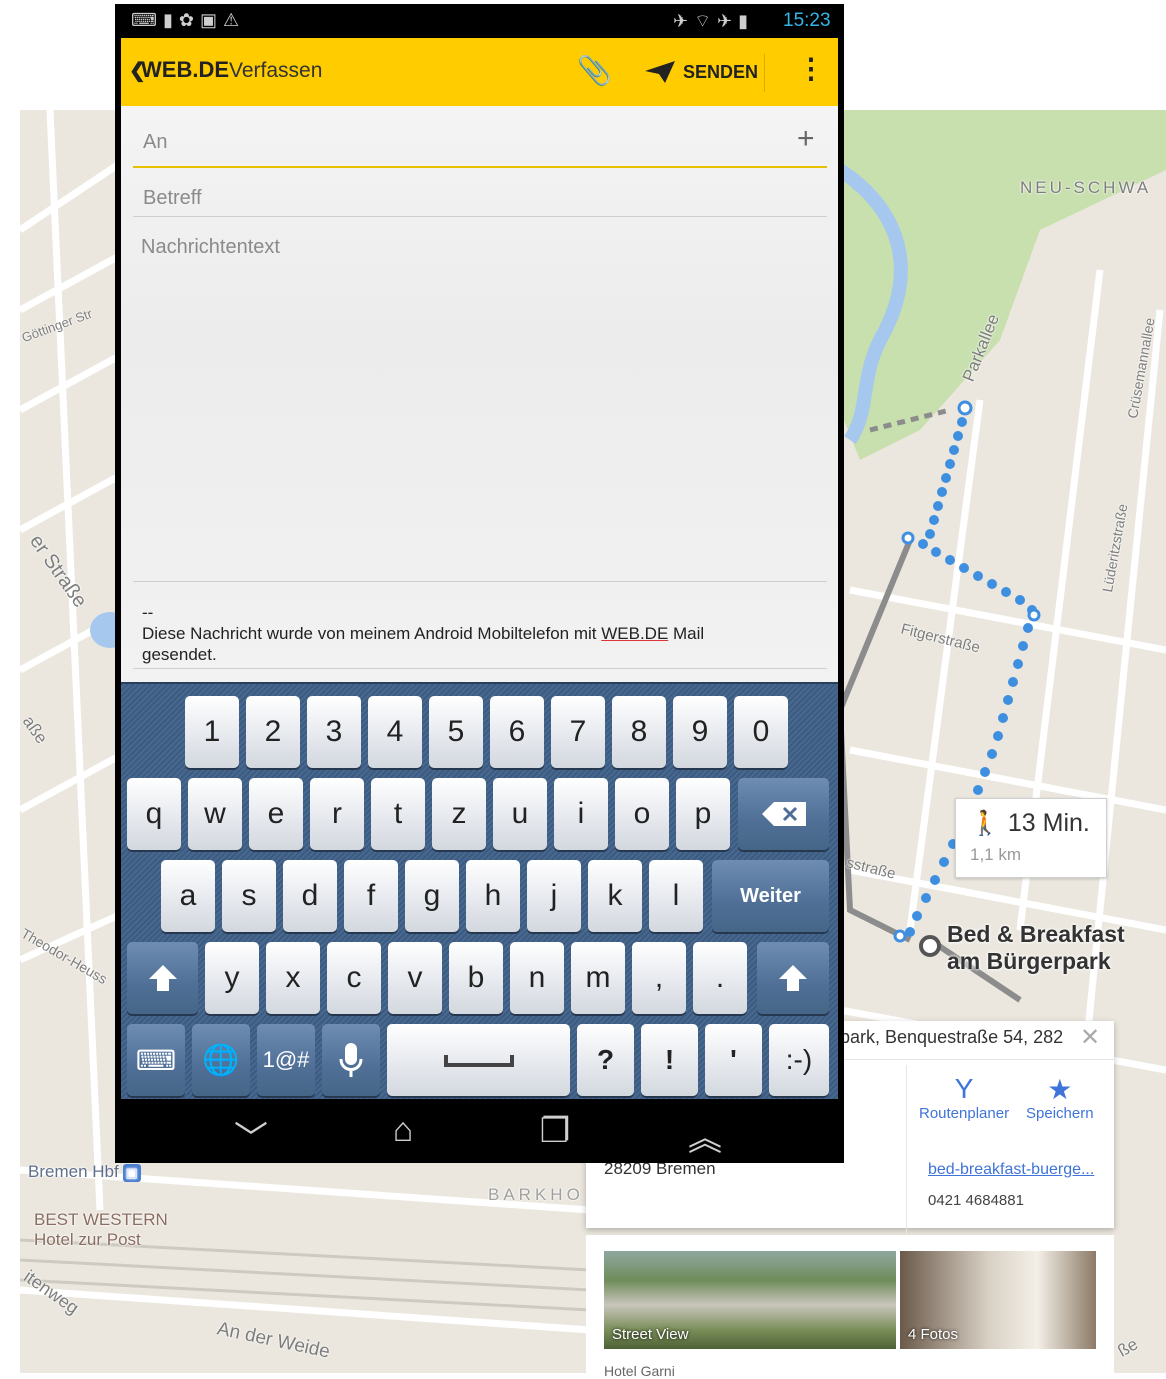 The image size is (1166, 1379). What do you see at coordinates (395, 732) in the screenshot?
I see `key-4: 4` at bounding box center [395, 732].